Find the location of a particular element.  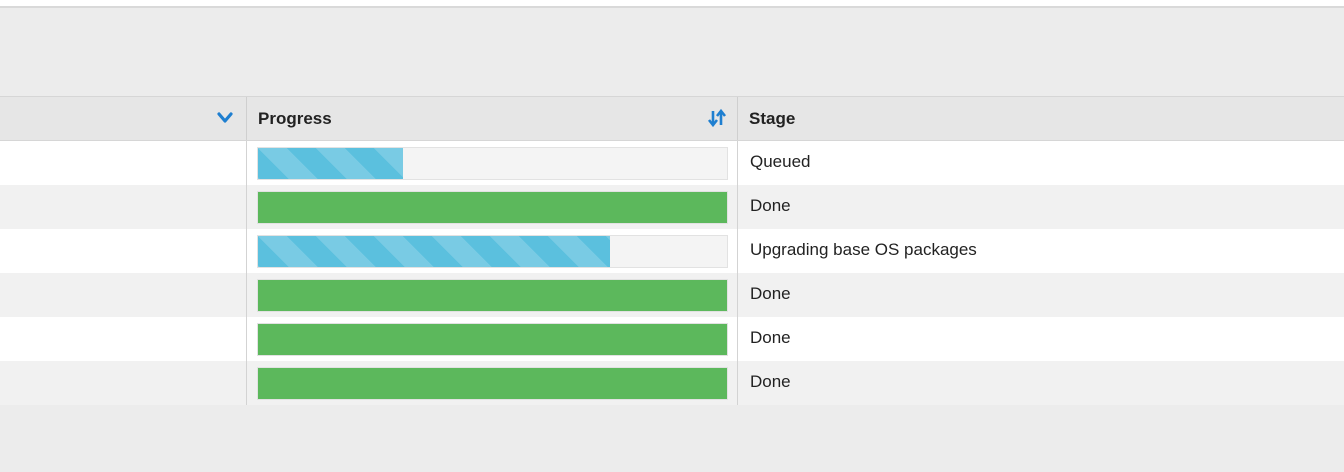

chevron-down-icon is located at coordinates (225, 118).